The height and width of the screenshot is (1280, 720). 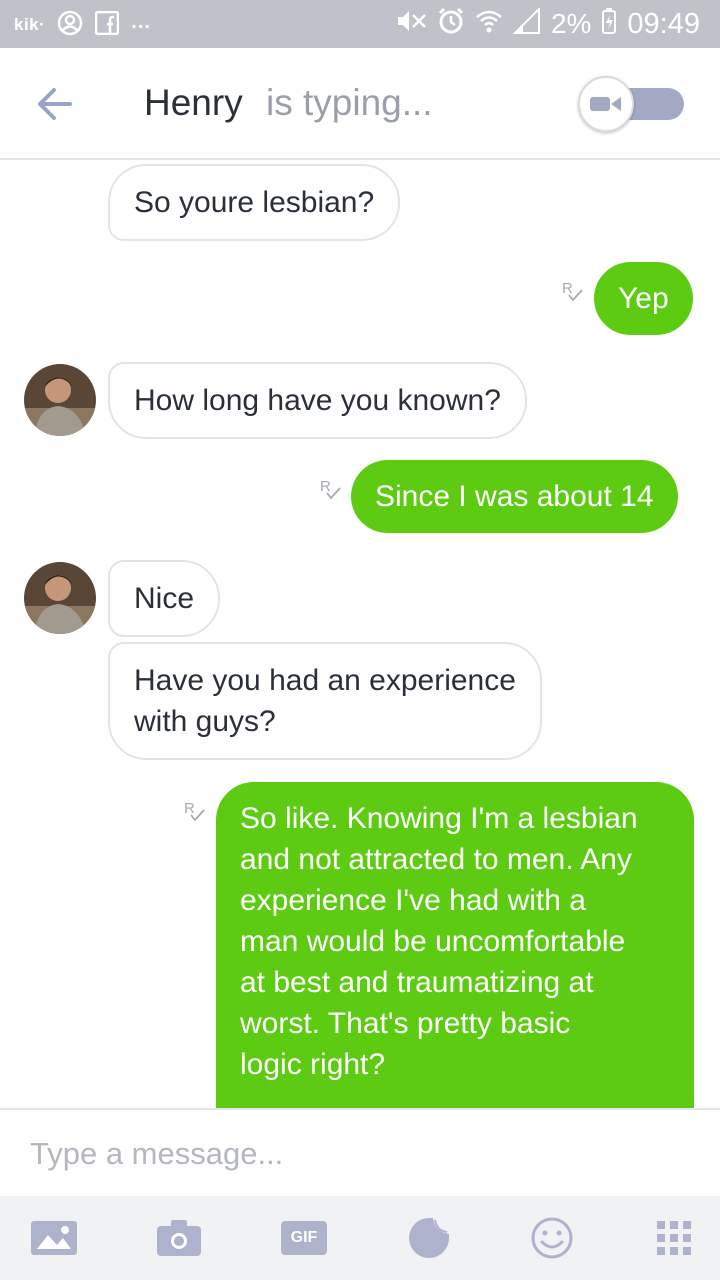 What do you see at coordinates (193, 103) in the screenshot?
I see `contact-name: Henry` at bounding box center [193, 103].